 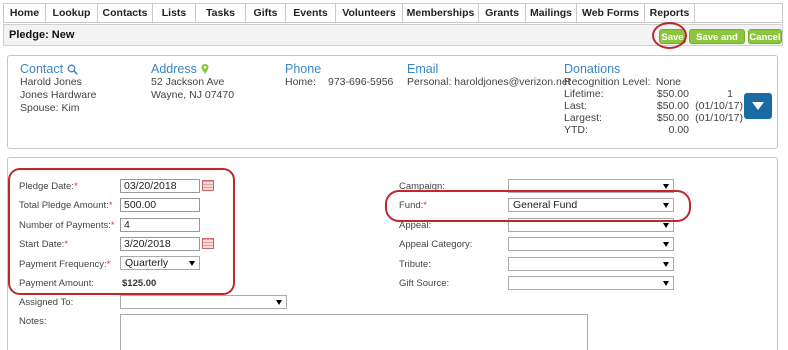 I want to click on payment-frequency-select: Quarterly, so click(x=160, y=263).